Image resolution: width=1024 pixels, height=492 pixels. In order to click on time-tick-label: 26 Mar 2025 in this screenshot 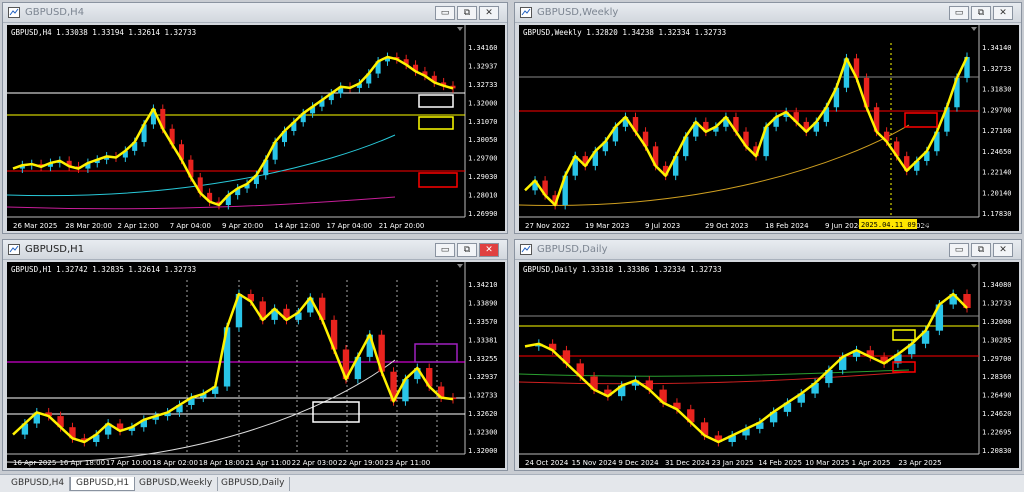, I will do `click(35, 226)`.